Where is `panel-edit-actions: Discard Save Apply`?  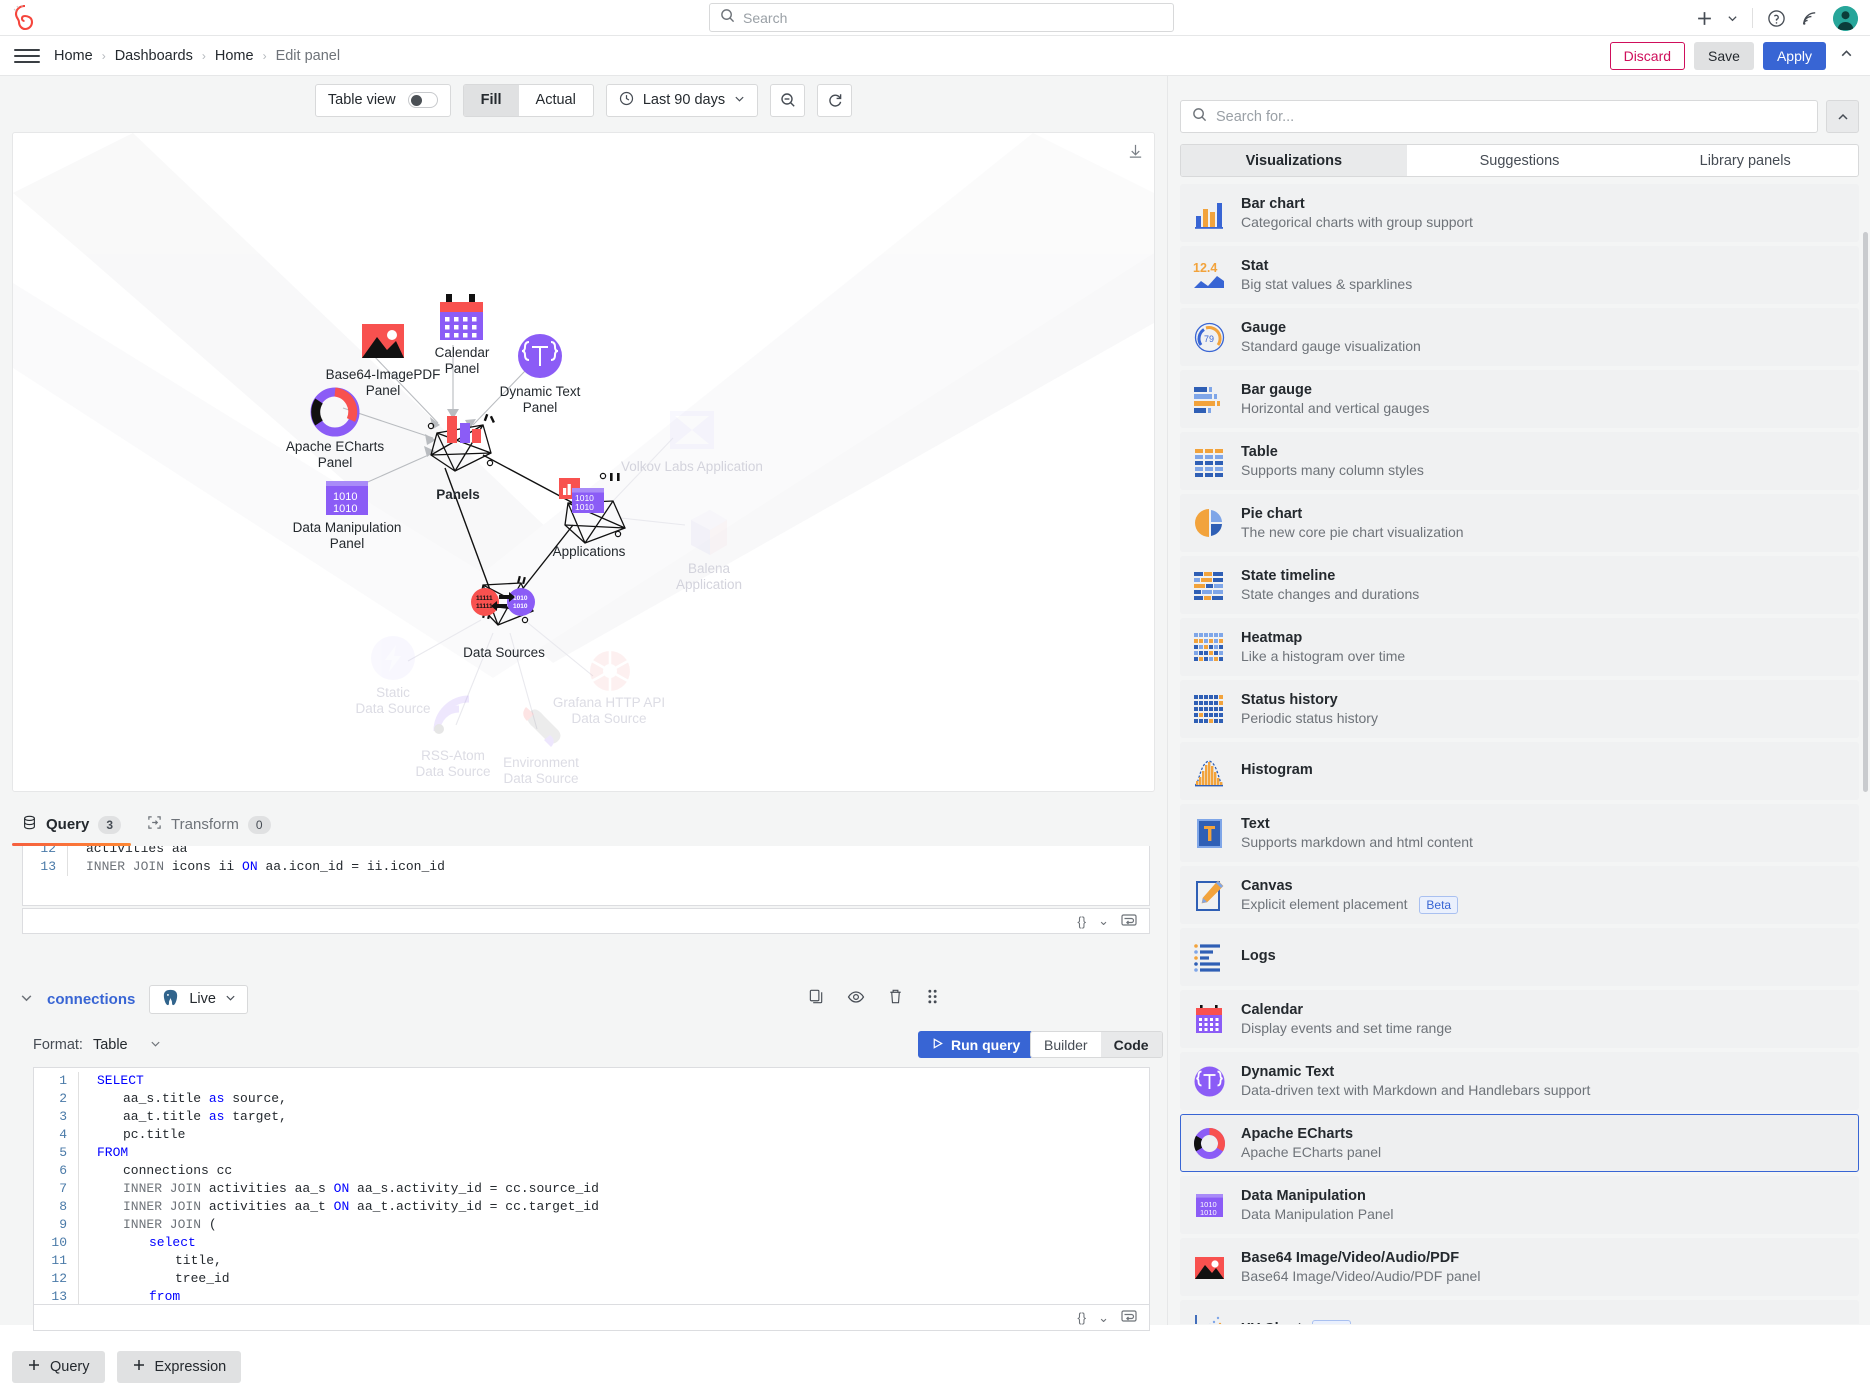 panel-edit-actions: Discard Save Apply is located at coordinates (1733, 55).